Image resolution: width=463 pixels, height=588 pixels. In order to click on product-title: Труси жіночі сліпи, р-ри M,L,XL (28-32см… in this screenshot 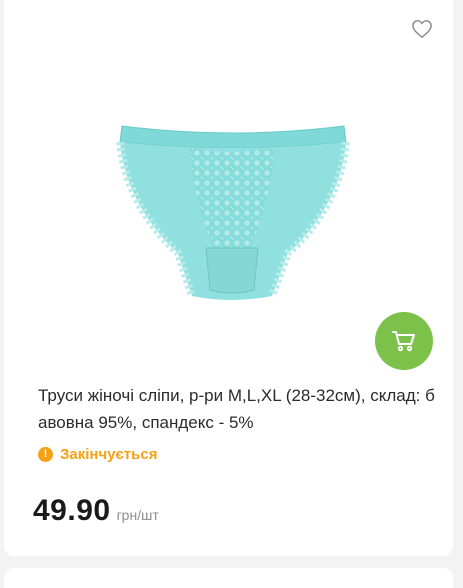, I will do `click(238, 409)`.